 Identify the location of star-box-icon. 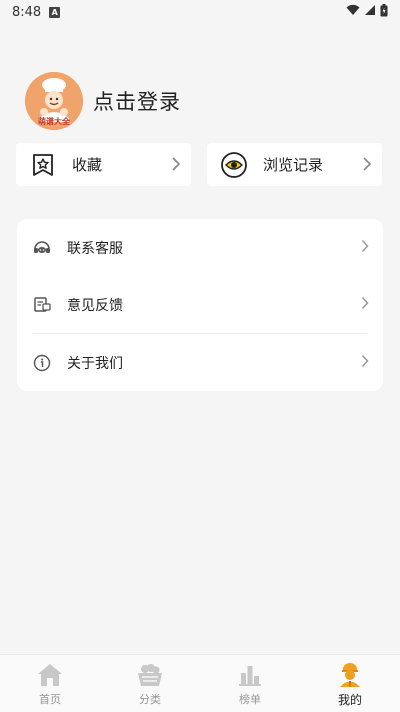
(43, 165).